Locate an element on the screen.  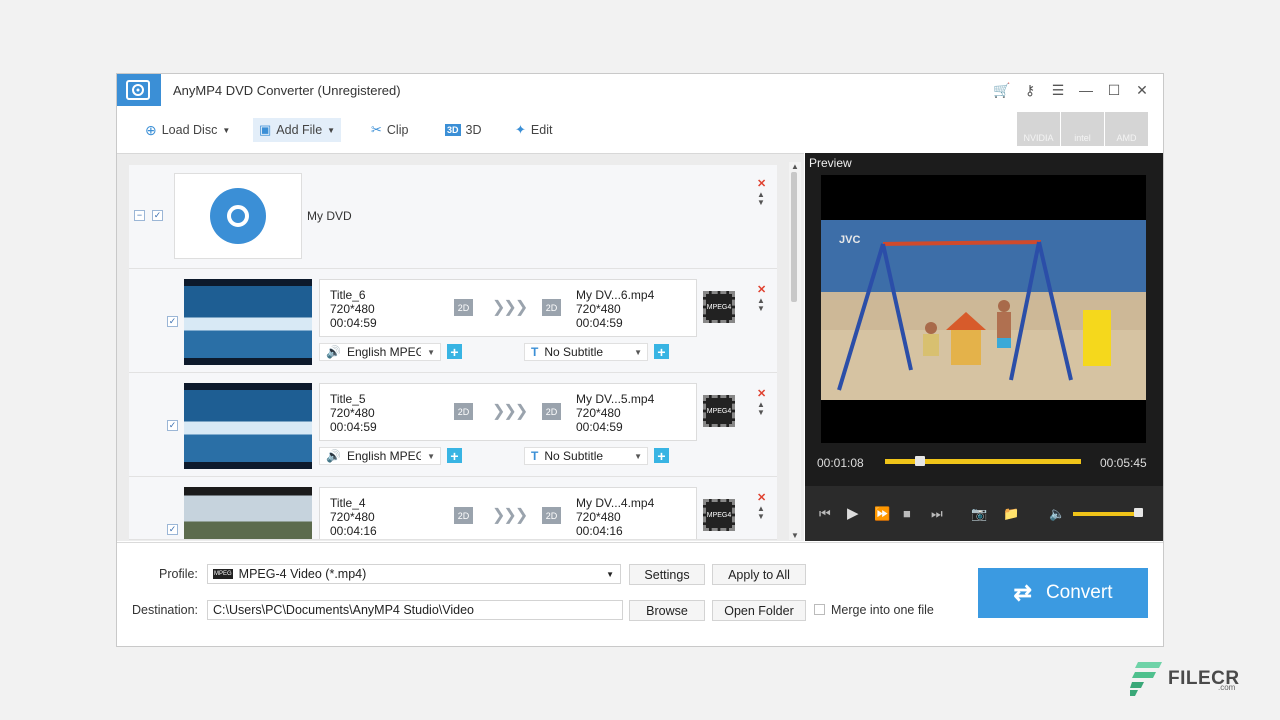
video-frame: JVC is located at coordinates (983, 310).